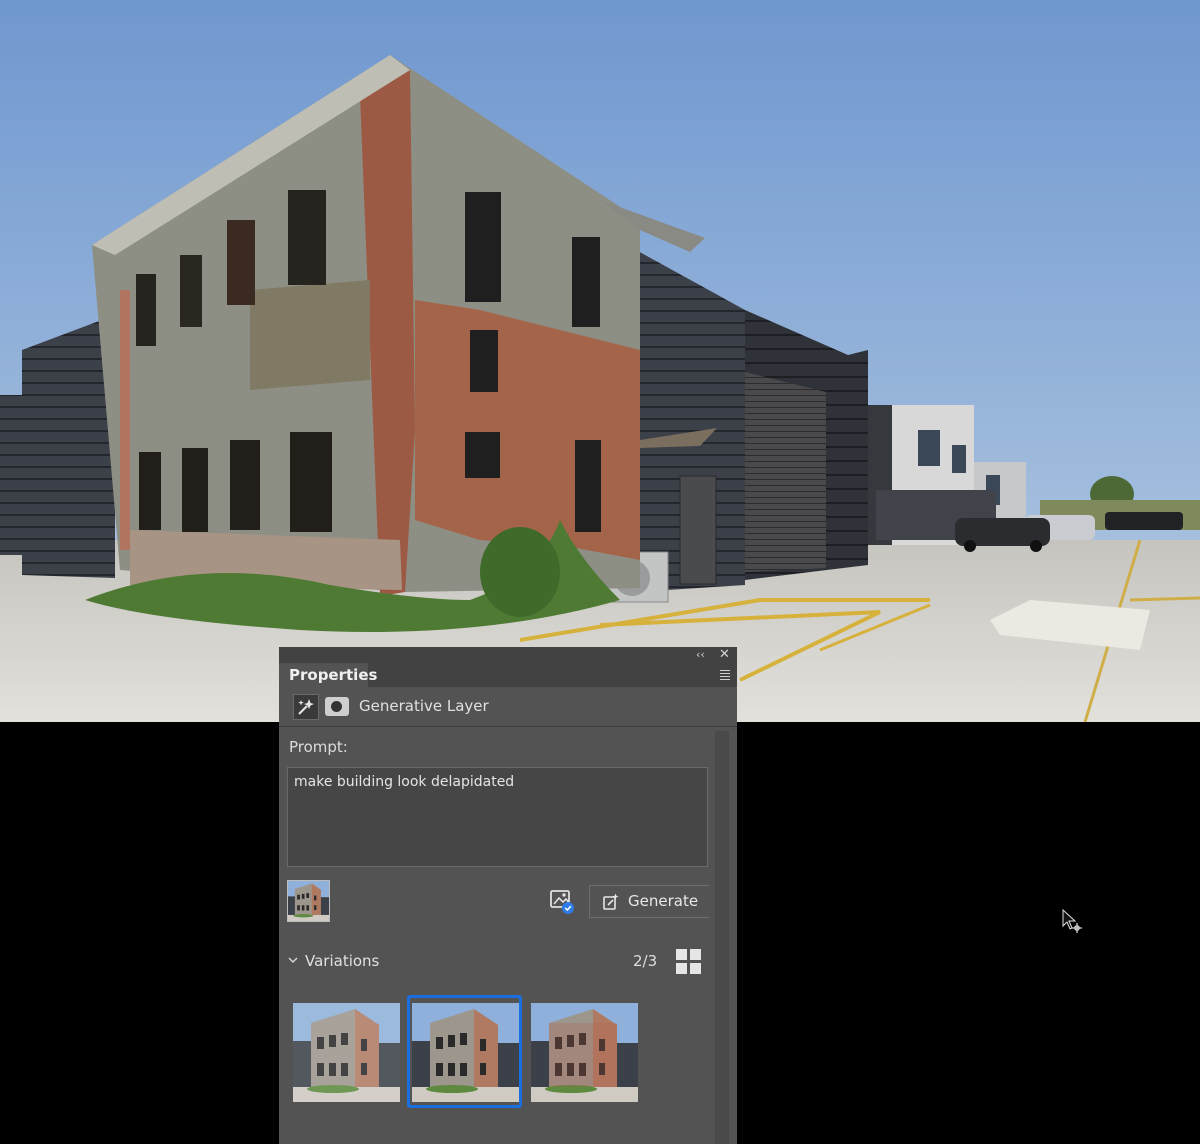 The width and height of the screenshot is (1200, 1144). Describe the element at coordinates (611, 901) in the screenshot. I see `generate-icon` at that location.